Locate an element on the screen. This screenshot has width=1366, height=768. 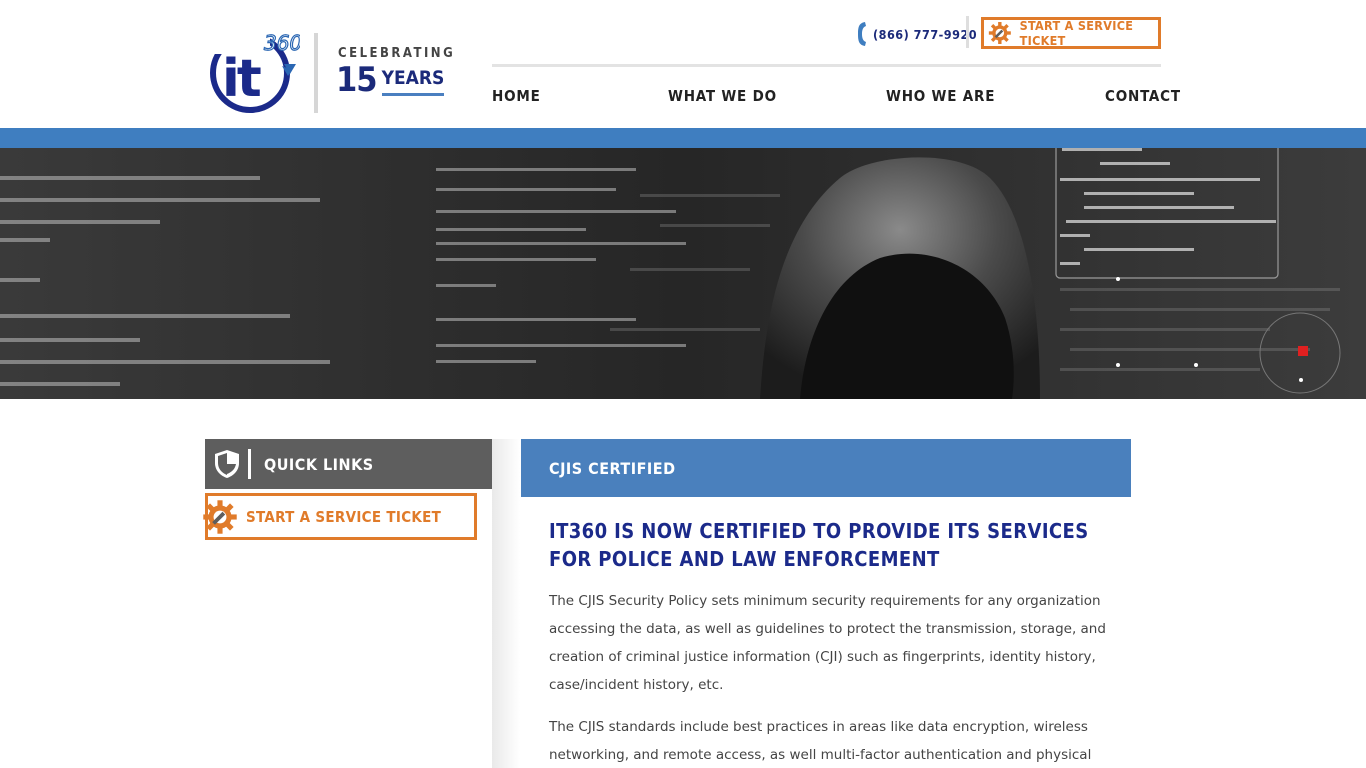
quick-links-title: QUICK LINKS is located at coordinates (319, 464).